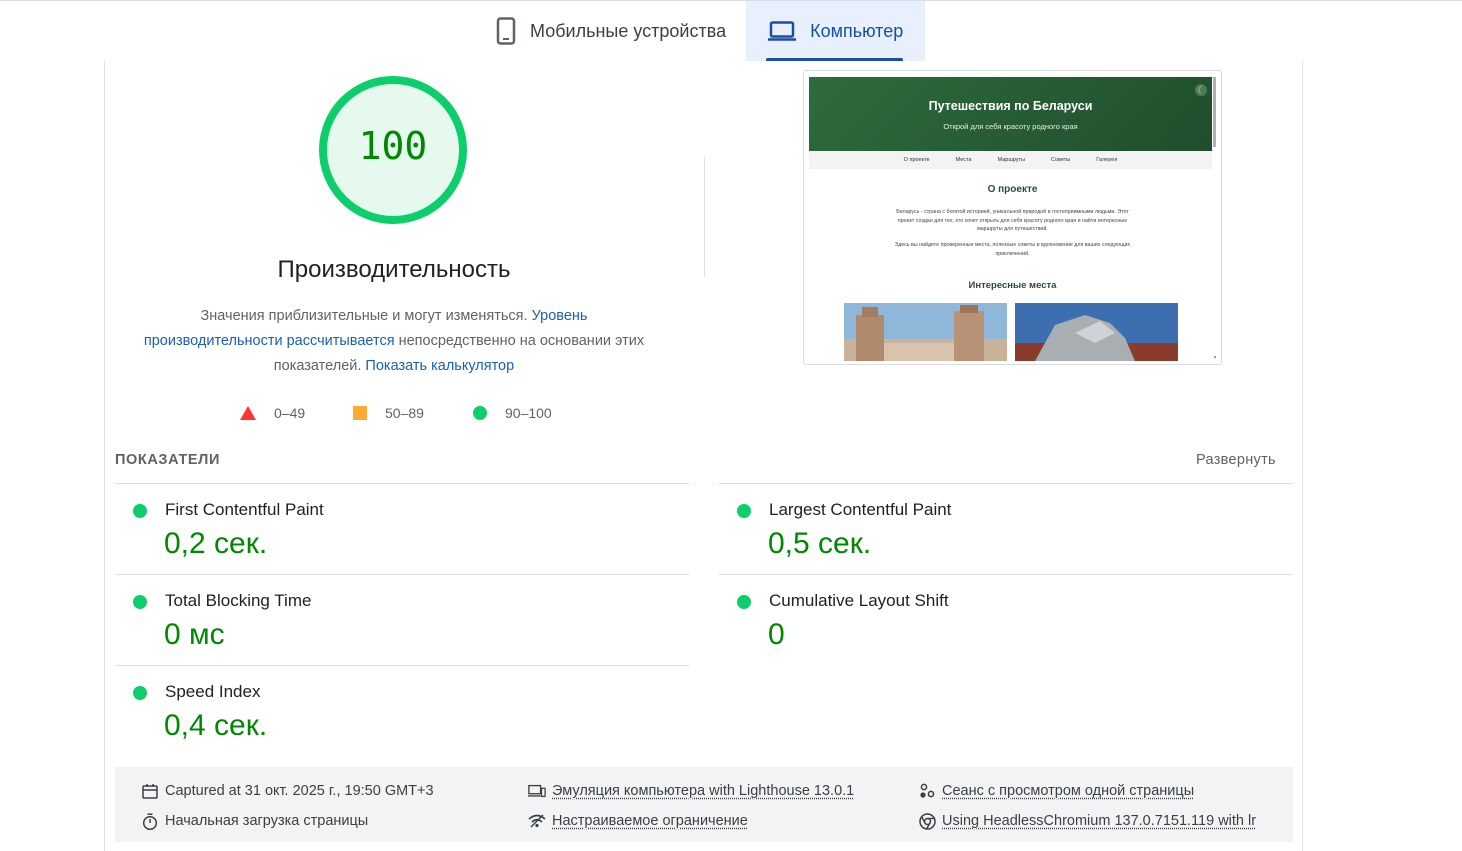 This screenshot has width=1462, height=851. What do you see at coordinates (964, 160) in the screenshot?
I see `preview-nav-item: Места` at bounding box center [964, 160].